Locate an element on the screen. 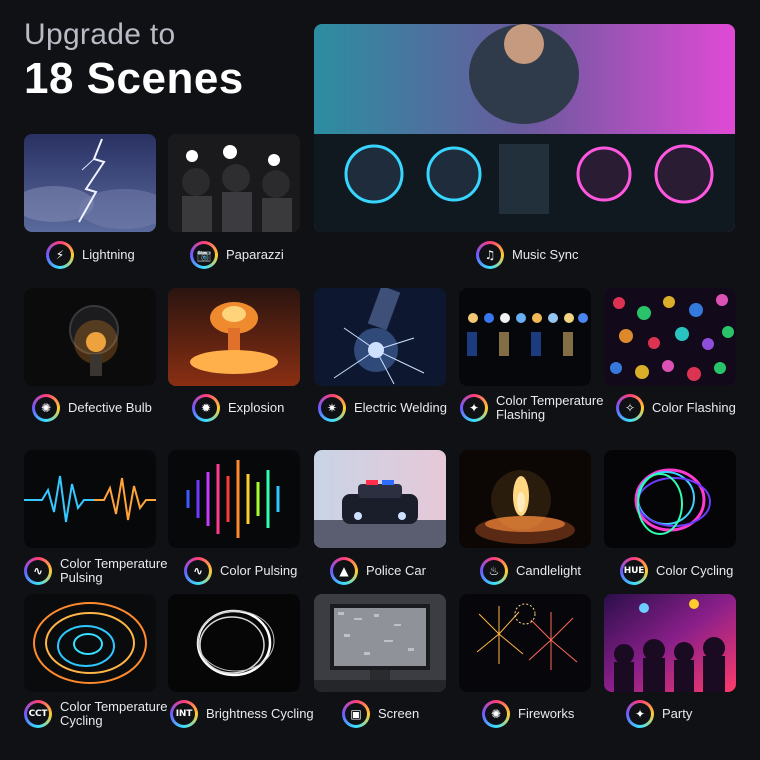 The width and height of the screenshot is (760, 760). camera-icon: 📷 is located at coordinates (204, 255).